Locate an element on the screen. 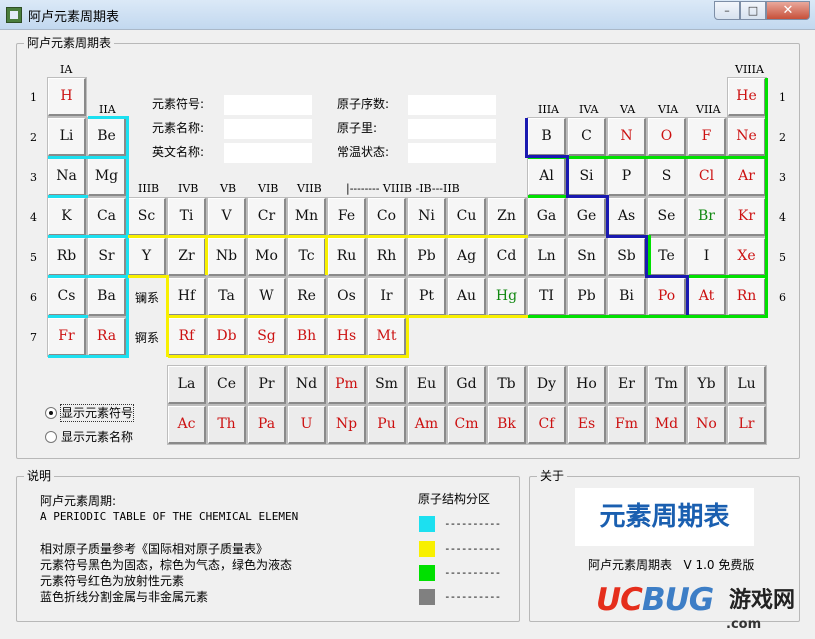  element-sr: Sr is located at coordinates (107, 257).